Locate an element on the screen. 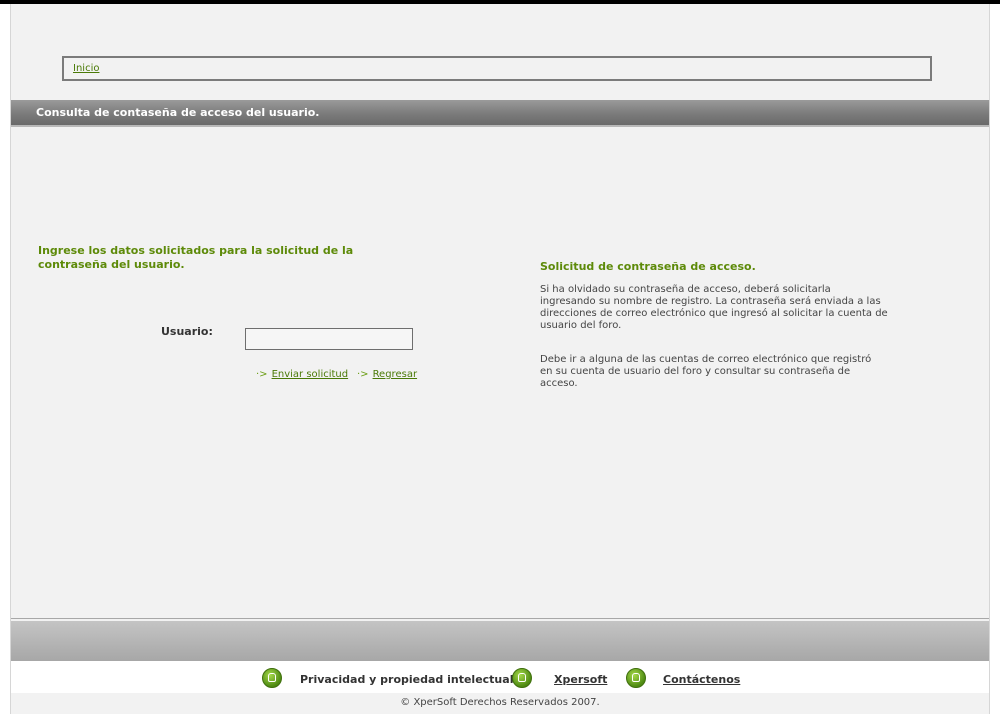  username-input is located at coordinates (329, 339).